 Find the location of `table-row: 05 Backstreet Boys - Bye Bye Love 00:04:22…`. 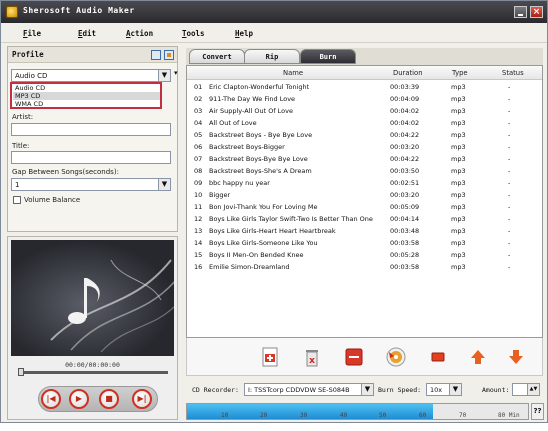

table-row: 05 Backstreet Boys - Bye Bye Love 00:04:22… is located at coordinates (364, 135).